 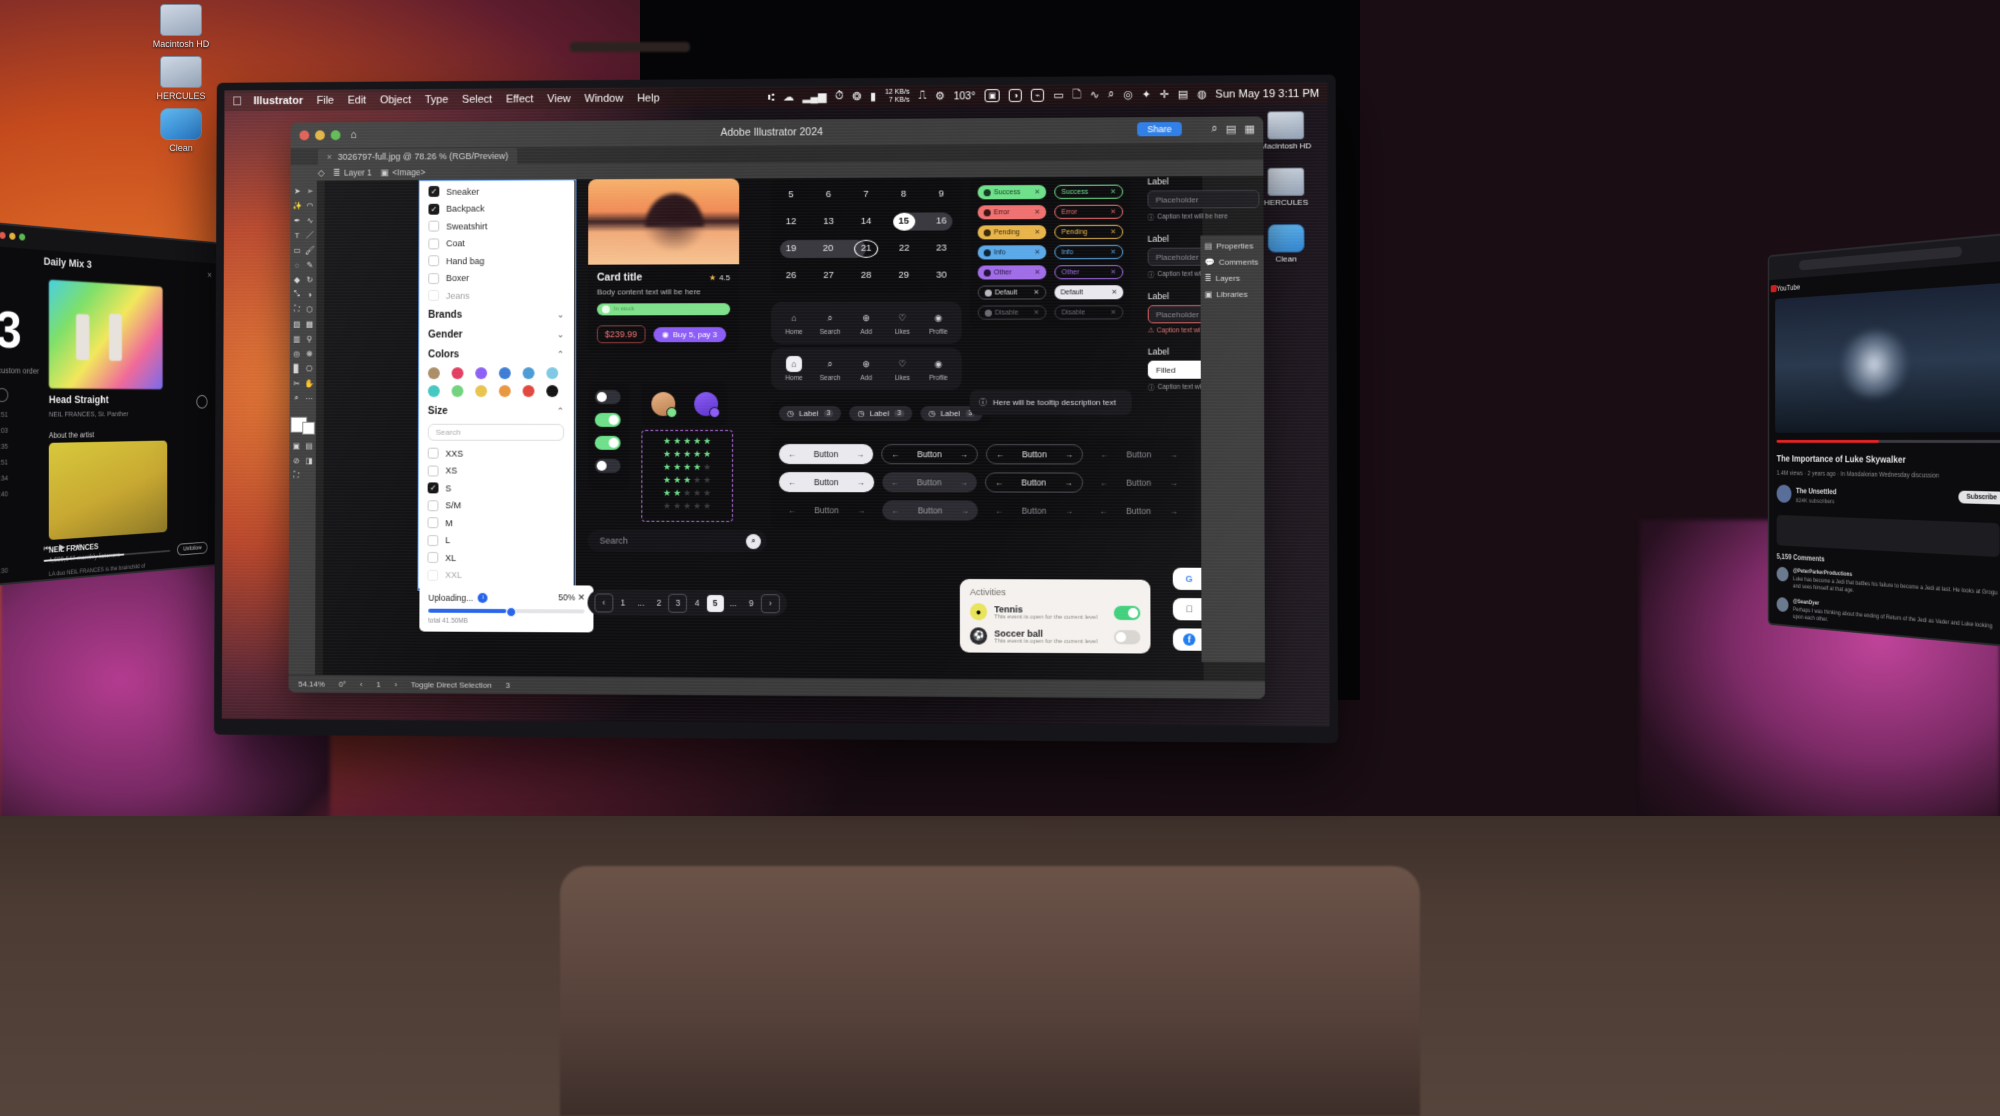 I want to click on workspace-switcher-icon: ▦, so click(x=1249, y=129).